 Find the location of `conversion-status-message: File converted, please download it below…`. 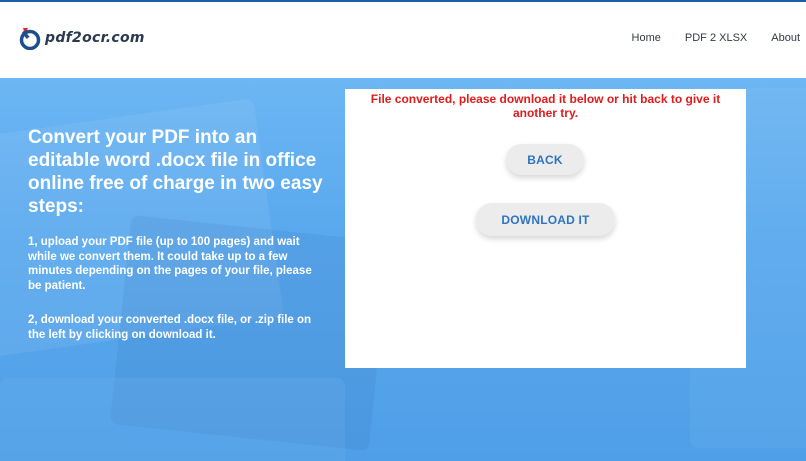

conversion-status-message: File converted, please download it below… is located at coordinates (545, 106).